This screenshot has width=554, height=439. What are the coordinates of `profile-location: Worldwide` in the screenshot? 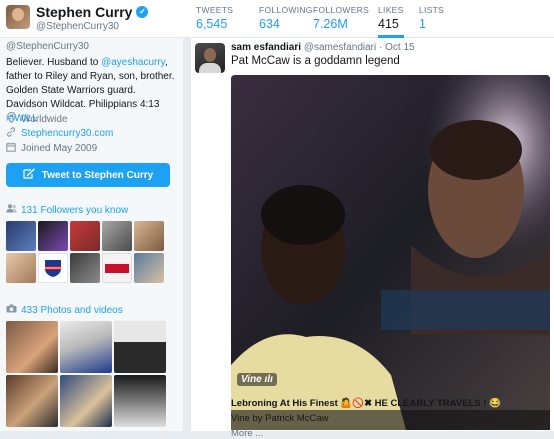 It's located at (37, 118).